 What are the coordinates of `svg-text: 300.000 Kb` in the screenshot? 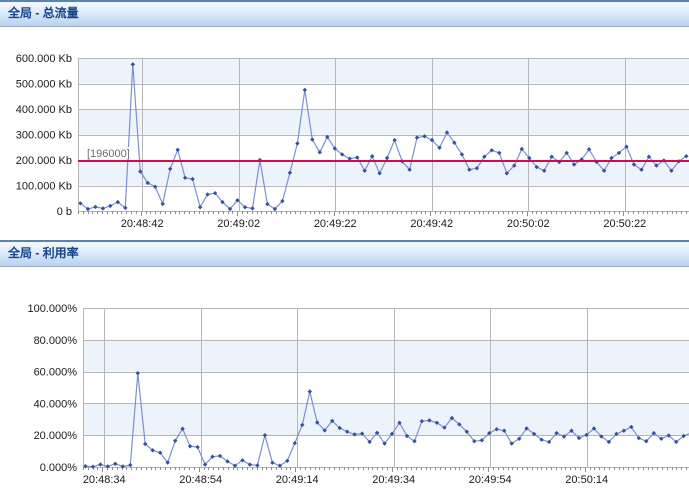 It's located at (44, 136).